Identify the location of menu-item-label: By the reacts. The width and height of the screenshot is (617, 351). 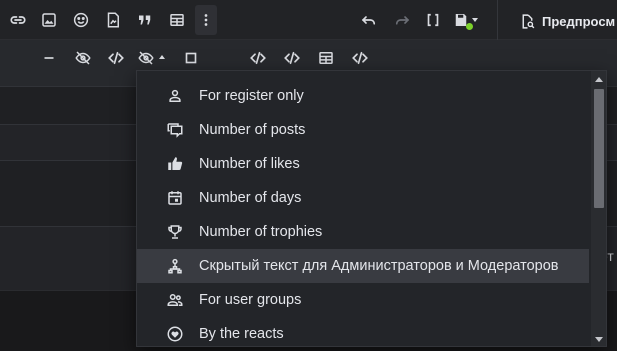
(241, 334).